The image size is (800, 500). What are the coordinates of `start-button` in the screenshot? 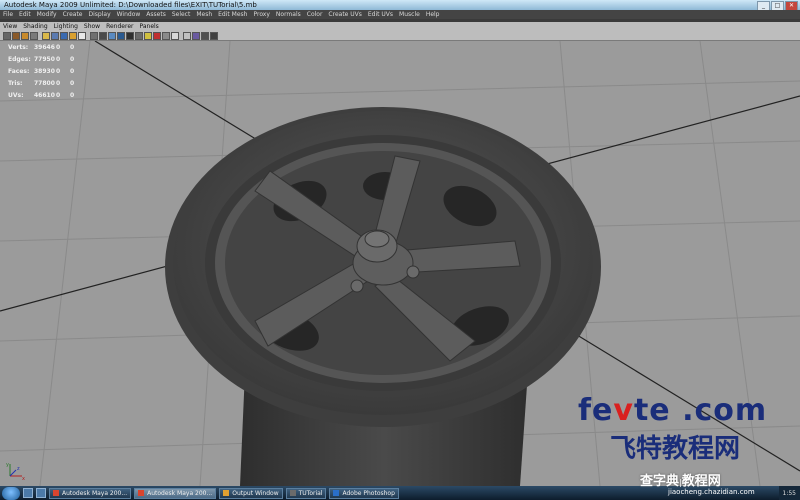 It's located at (11, 493).